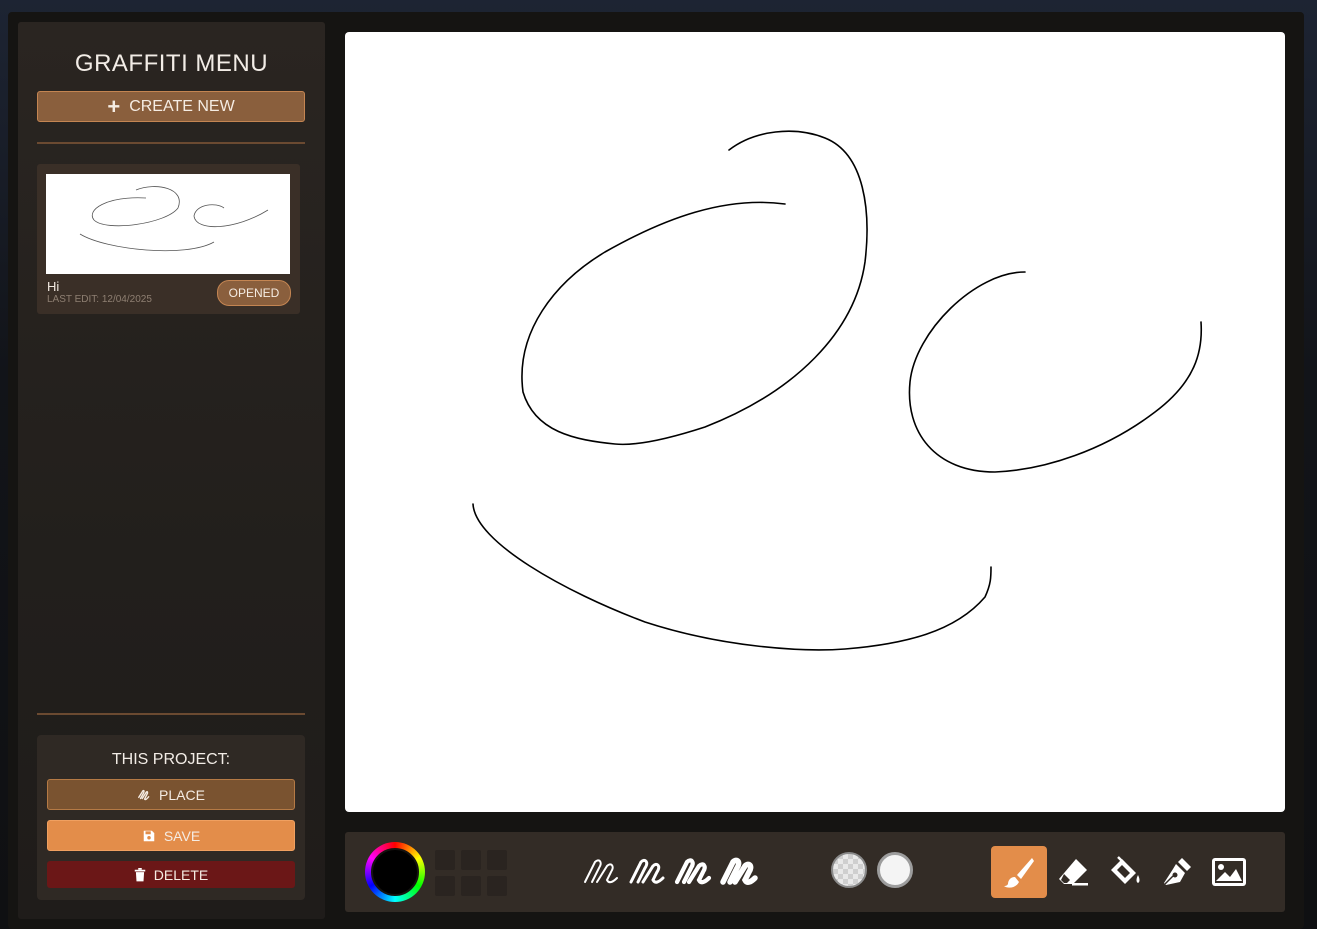 Image resolution: width=1317 pixels, height=929 pixels. I want to click on fill-bucket-icon, so click(1125, 870).